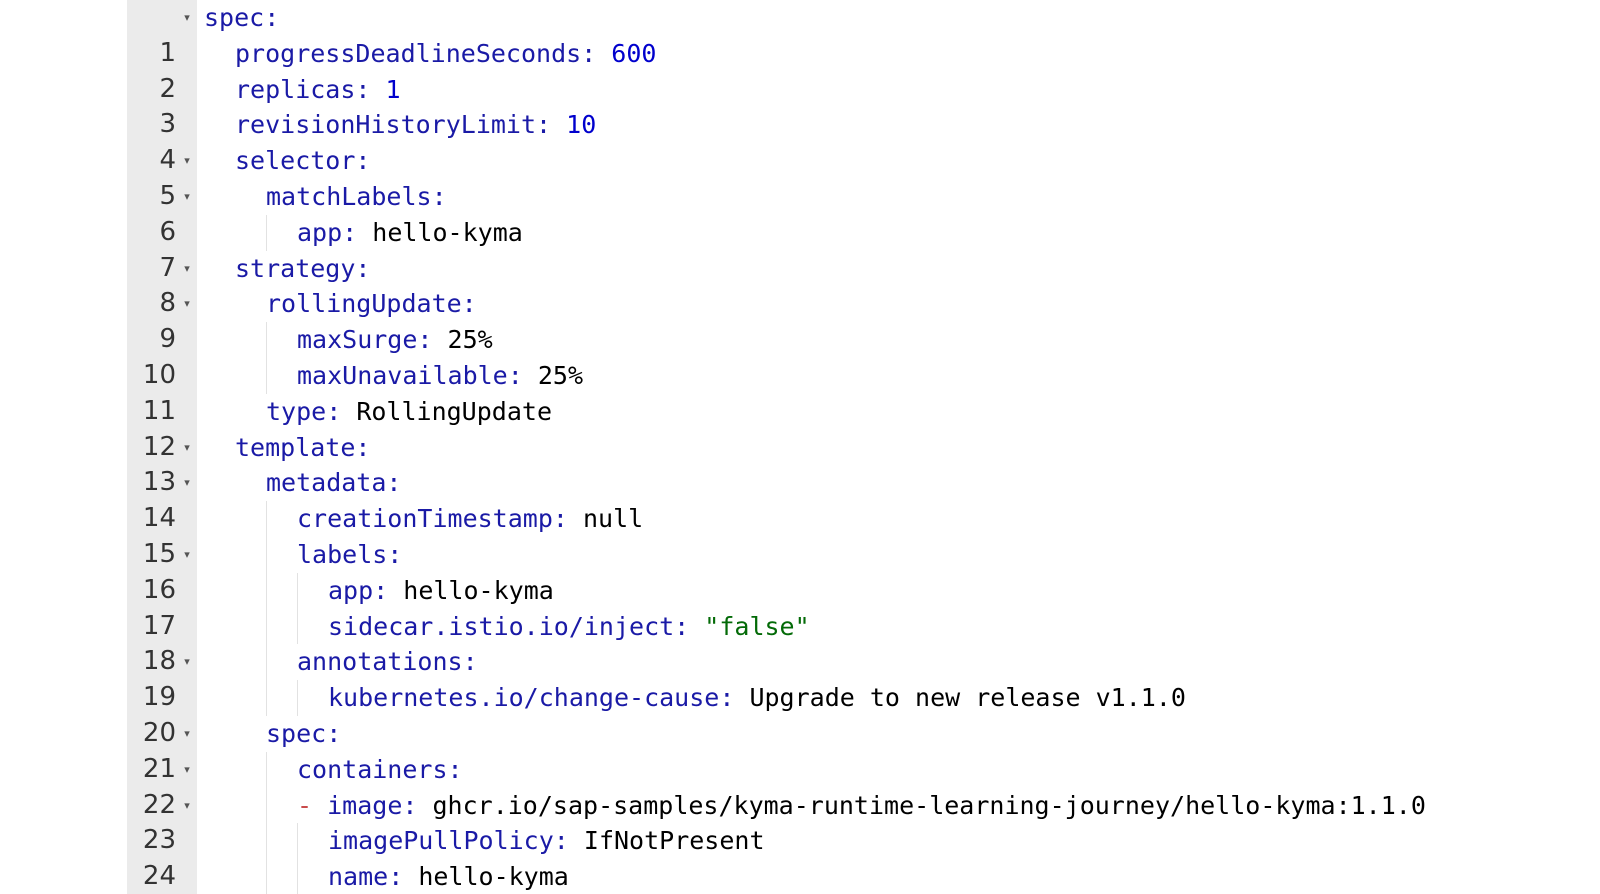 The width and height of the screenshot is (1600, 894). I want to click on yaml-value: RollingUpdate, so click(454, 411).